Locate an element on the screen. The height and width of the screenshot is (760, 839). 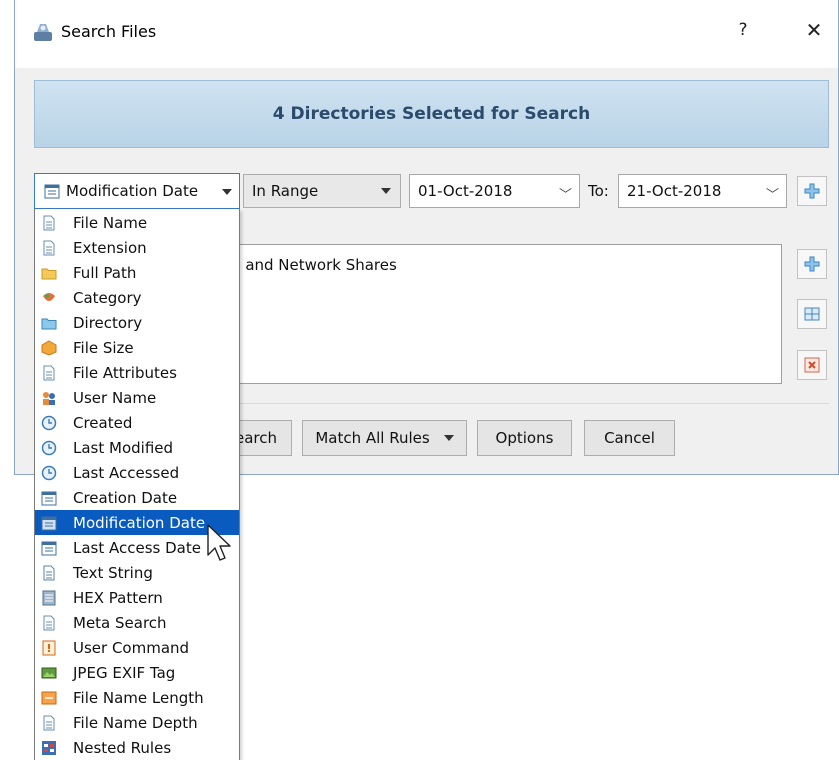
dropdown-option: Creation Date is located at coordinates (137, 497).